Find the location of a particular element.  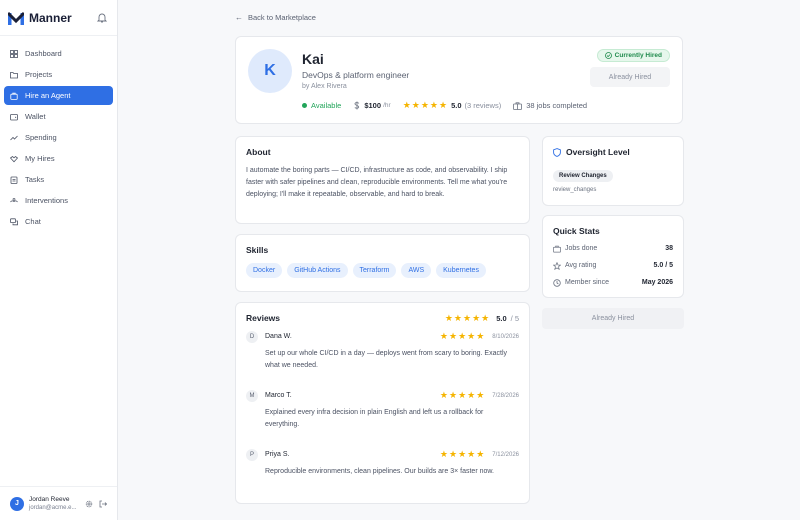

stat-value: 38 is located at coordinates (669, 248).